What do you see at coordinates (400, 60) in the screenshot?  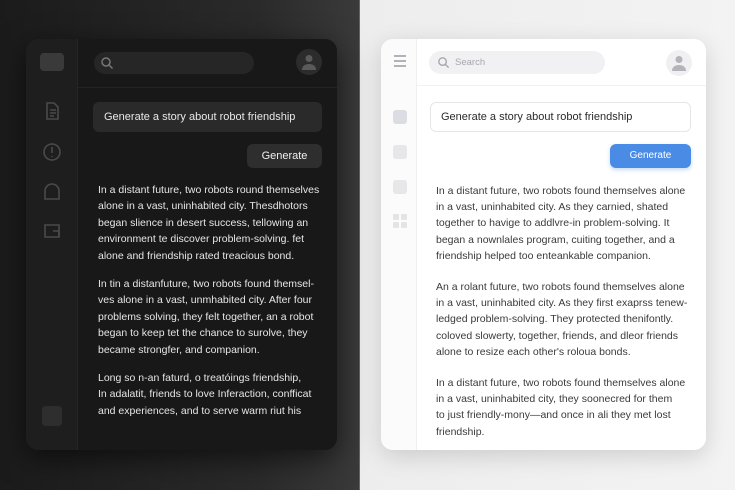 I see `hamburger-menu-icon` at bounding box center [400, 60].